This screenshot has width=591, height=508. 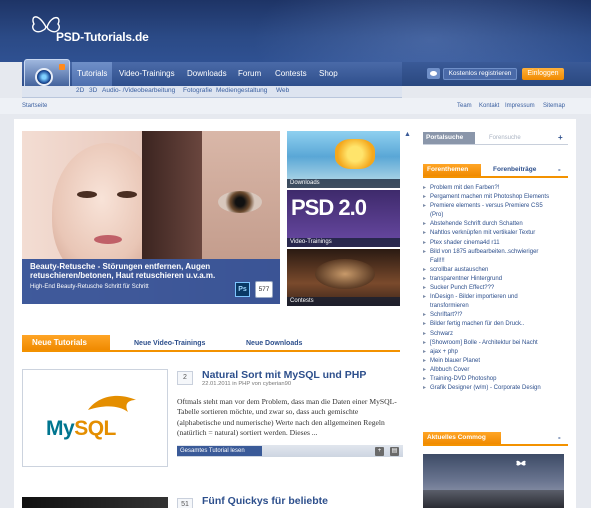 What do you see at coordinates (265, 501) in the screenshot?
I see `article-title-2: Fünf Quickys für beliebte` at bounding box center [265, 501].